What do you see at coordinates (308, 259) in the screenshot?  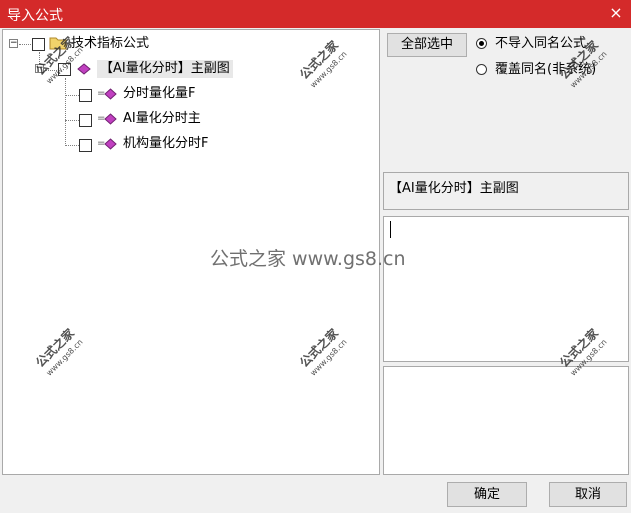 I see `watermark-center: 公式之家 www.gs8.cn` at bounding box center [308, 259].